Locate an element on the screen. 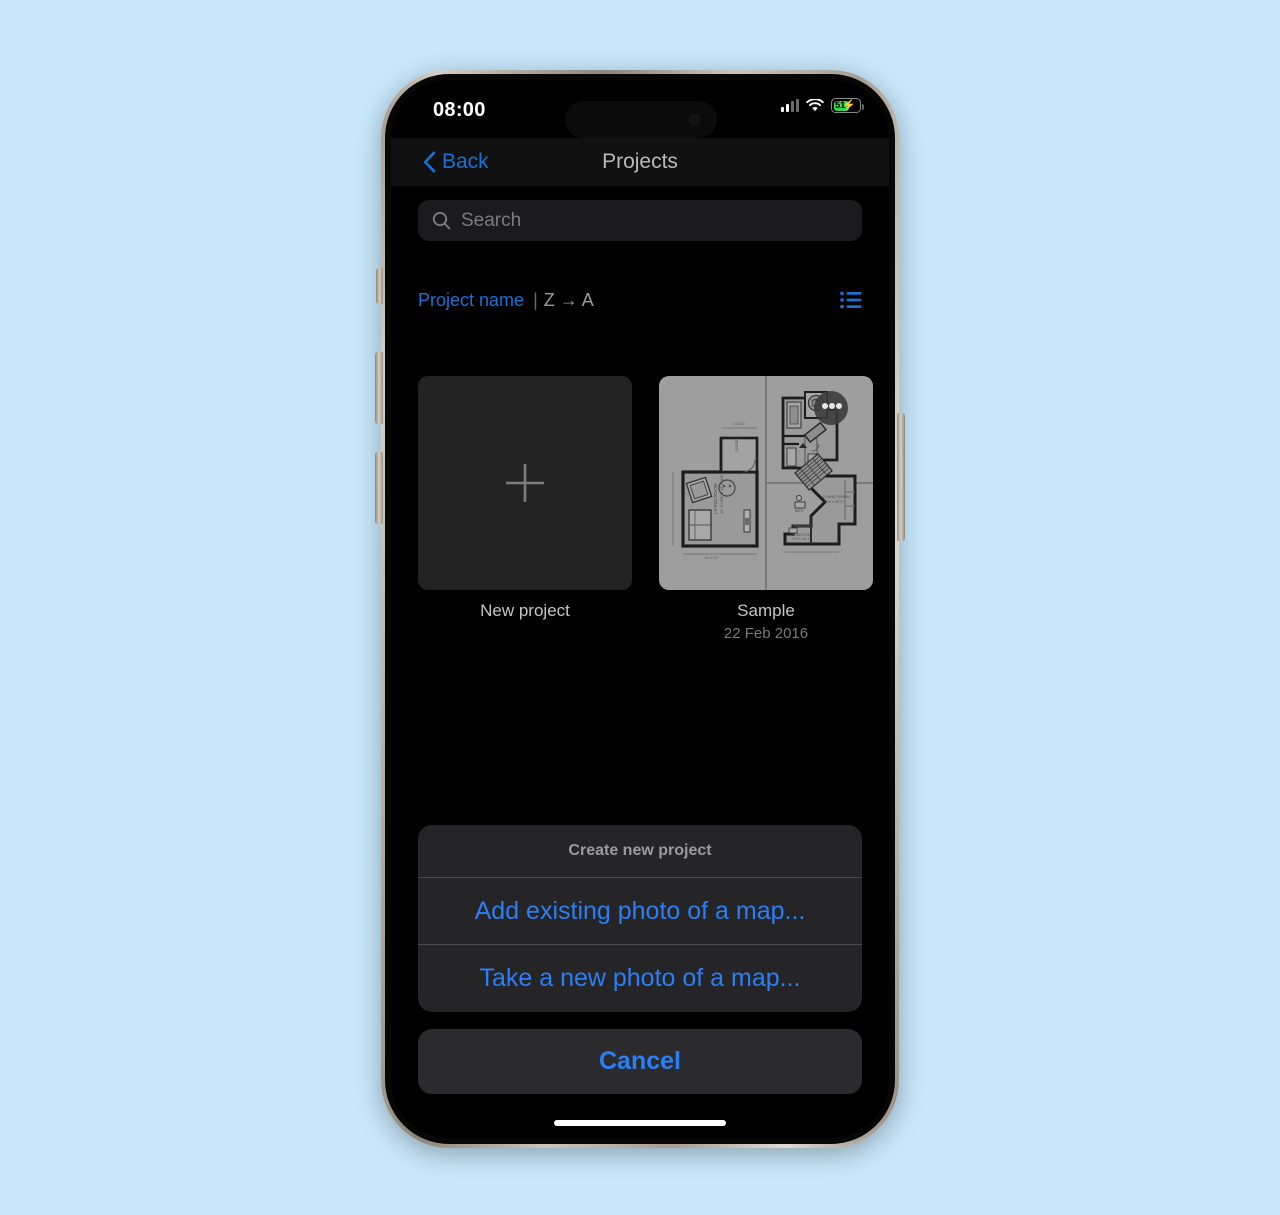 Image resolution: width=1280 pixels, height=1215 pixels. project-tile-new: New project is located at coordinates (525, 509).